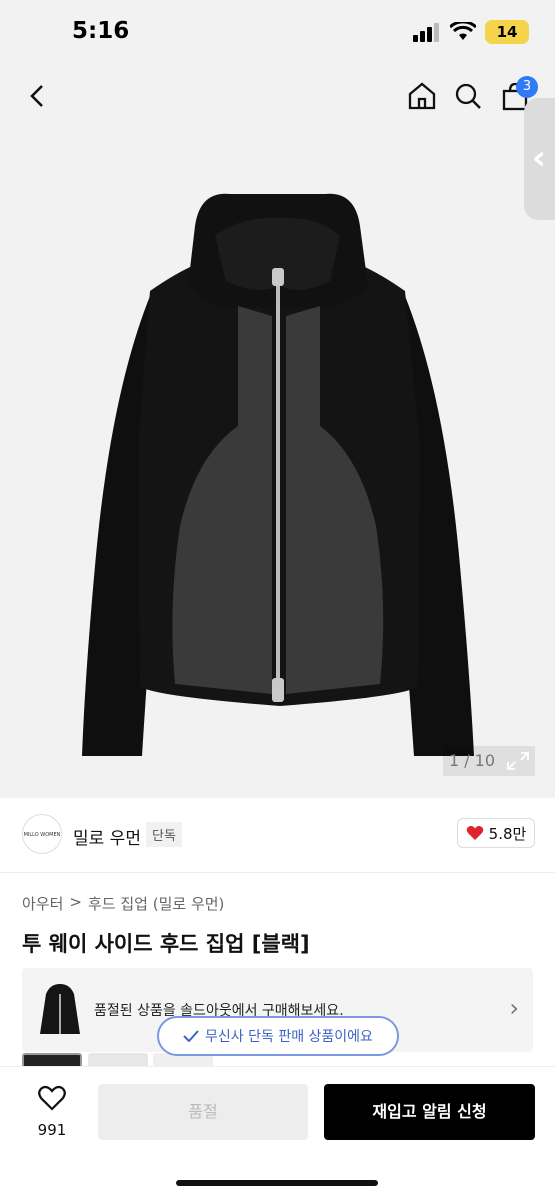 The image size is (555, 1200). What do you see at coordinates (52, 1098) in the screenshot?
I see `heart-outline-icon` at bounding box center [52, 1098].